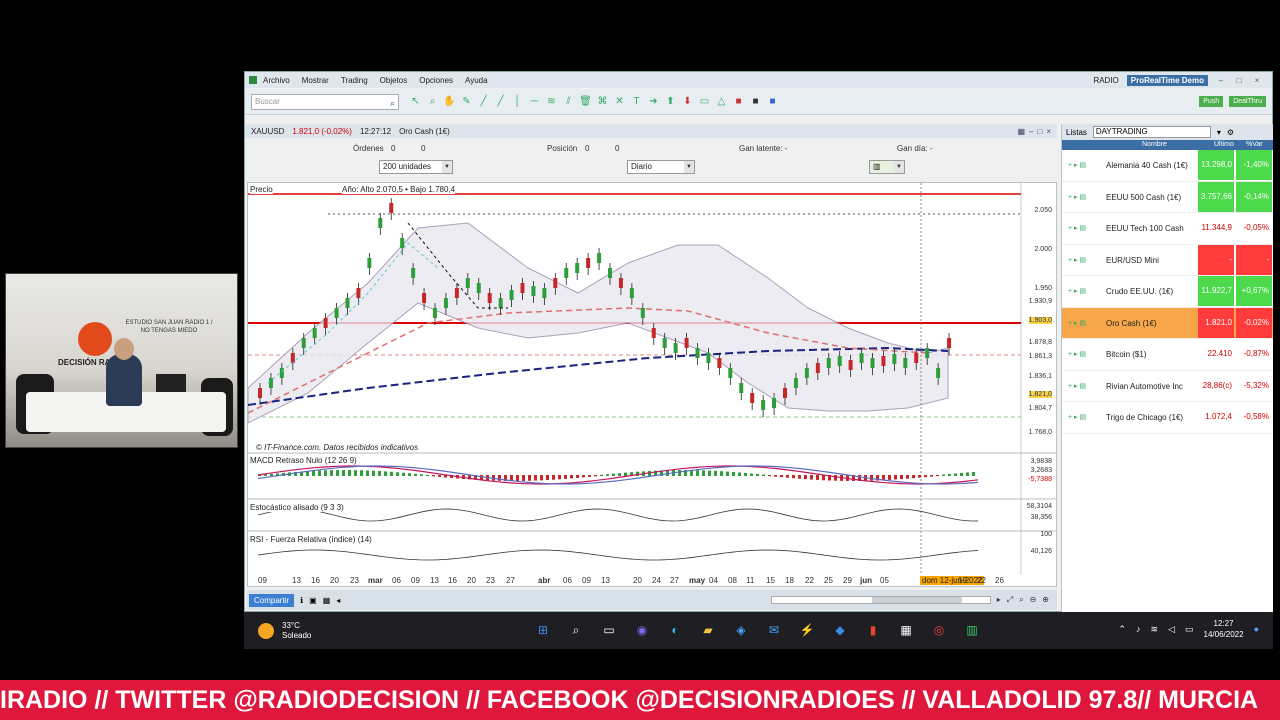 The image size is (1280, 720). Describe the element at coordinates (1138, 629) in the screenshot. I see `microphone-icon: ♪` at that location.